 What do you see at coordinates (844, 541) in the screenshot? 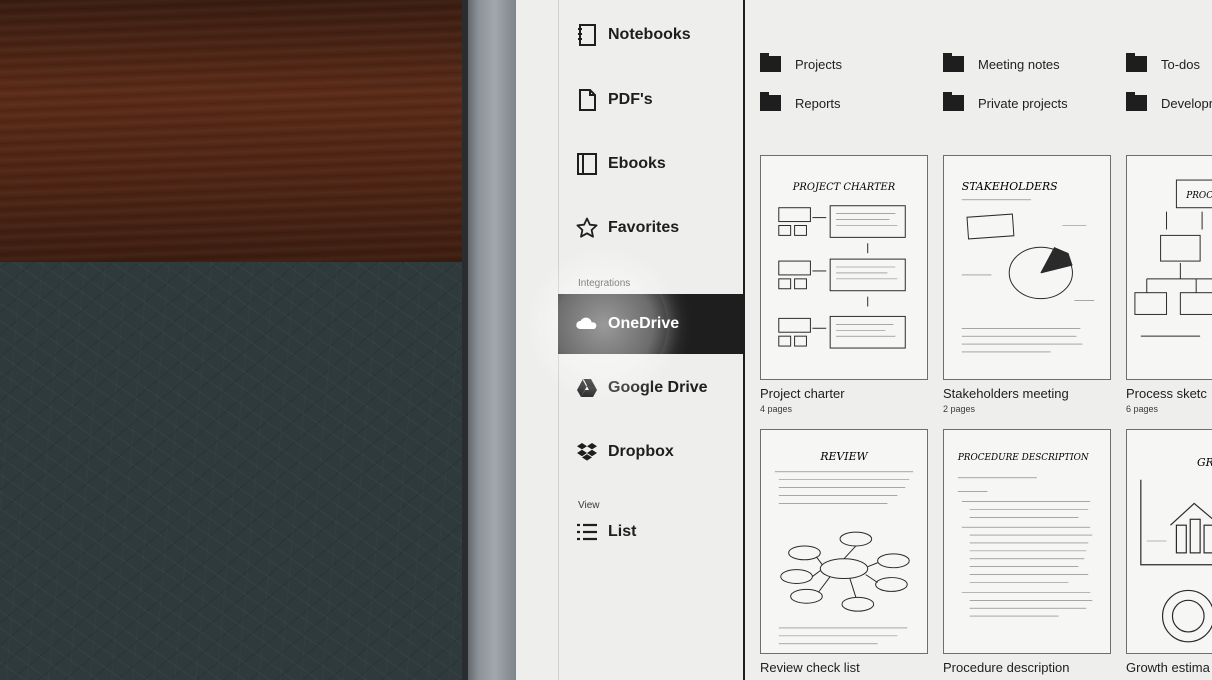
I see `document-thumbnail: REVIEW` at bounding box center [844, 541].